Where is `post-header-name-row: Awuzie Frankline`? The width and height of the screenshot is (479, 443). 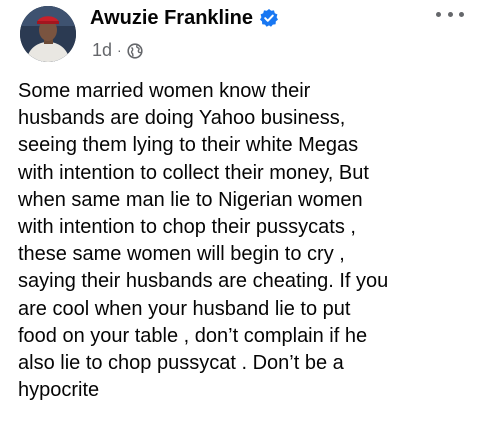 post-header-name-row: Awuzie Frankline is located at coordinates (184, 18).